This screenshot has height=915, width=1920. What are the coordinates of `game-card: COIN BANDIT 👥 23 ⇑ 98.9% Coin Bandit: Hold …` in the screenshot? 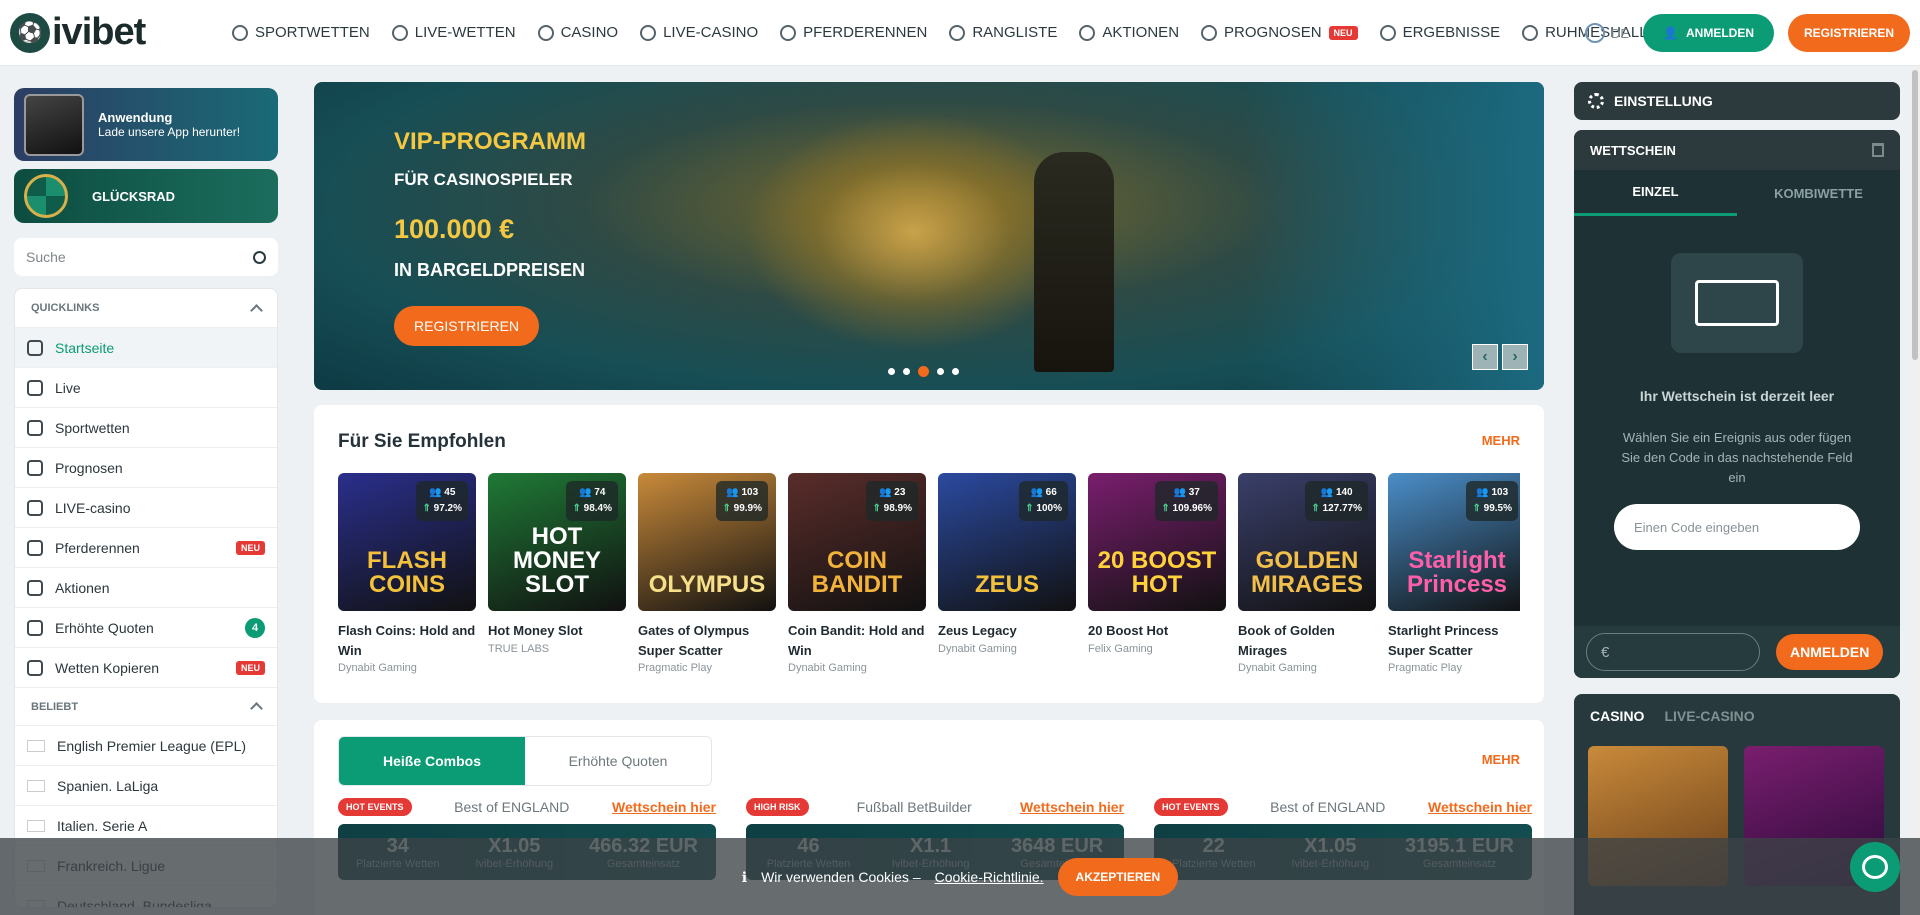 It's located at (857, 573).